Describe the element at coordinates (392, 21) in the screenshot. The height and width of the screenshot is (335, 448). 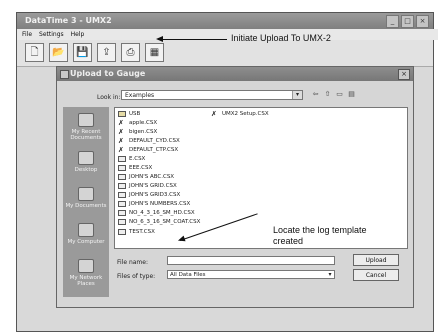
I see `minimize-button: _` at that location.